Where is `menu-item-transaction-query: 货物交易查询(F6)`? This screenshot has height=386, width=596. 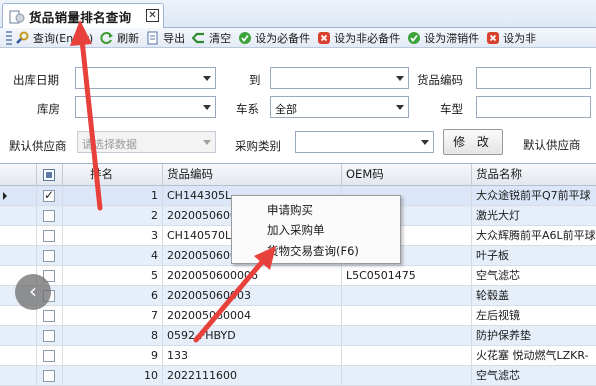
menu-item-transaction-query: 货物交易查询(F6) is located at coordinates (313, 251).